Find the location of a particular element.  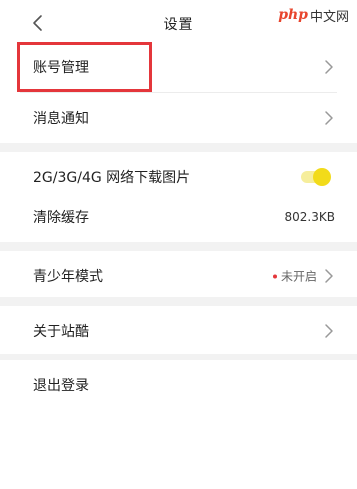

clear-cache-label: 清除缓存 is located at coordinates (61, 218).